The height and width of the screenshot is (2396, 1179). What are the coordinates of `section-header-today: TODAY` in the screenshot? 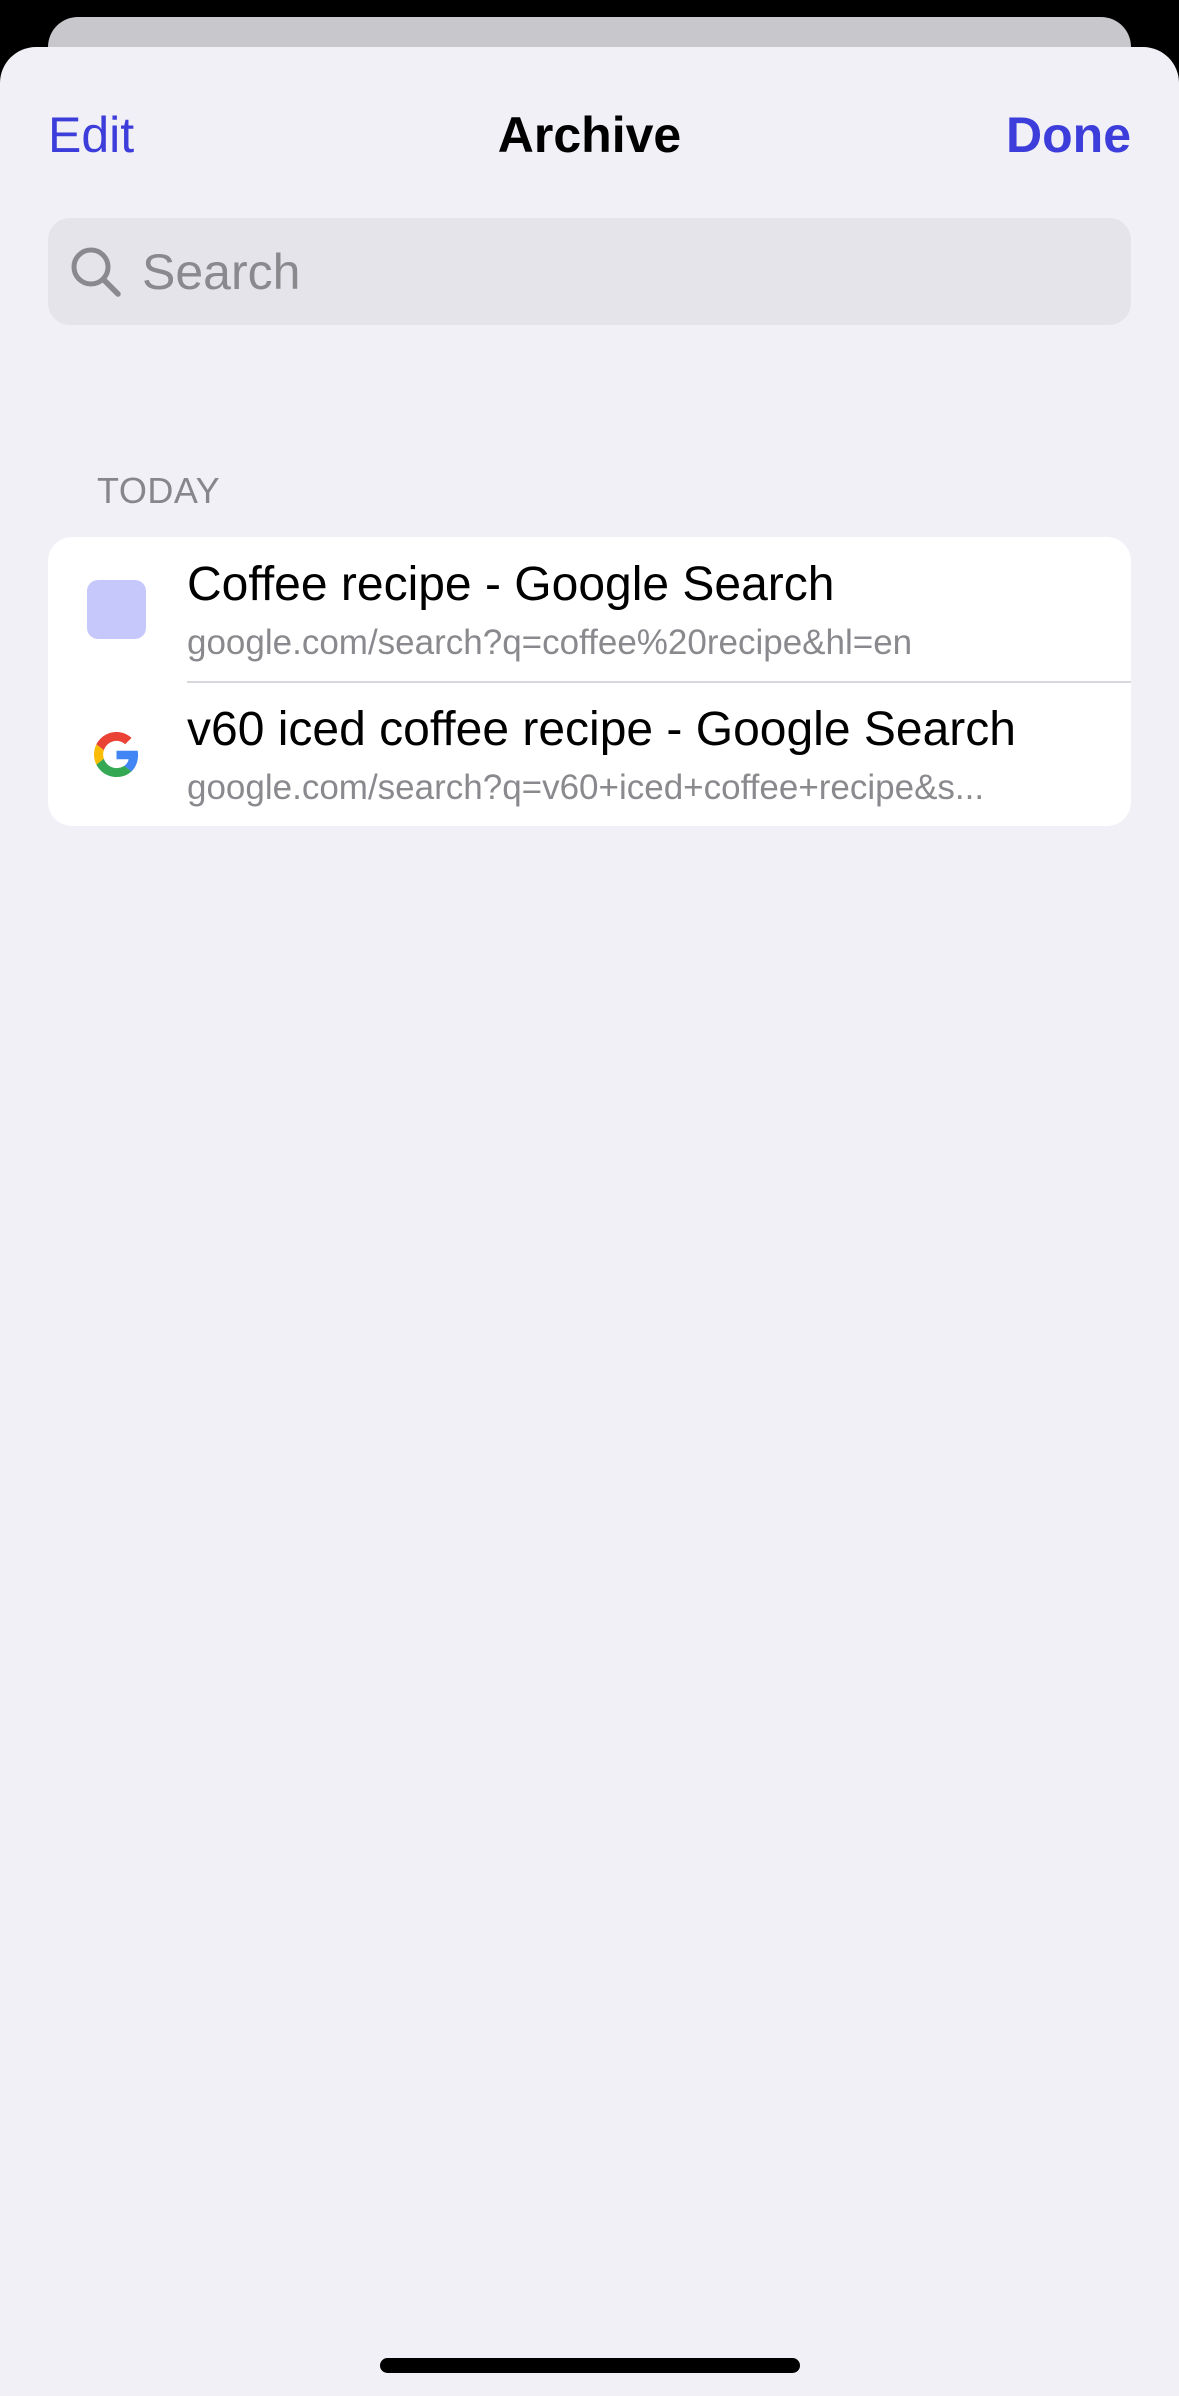 It's located at (159, 490).